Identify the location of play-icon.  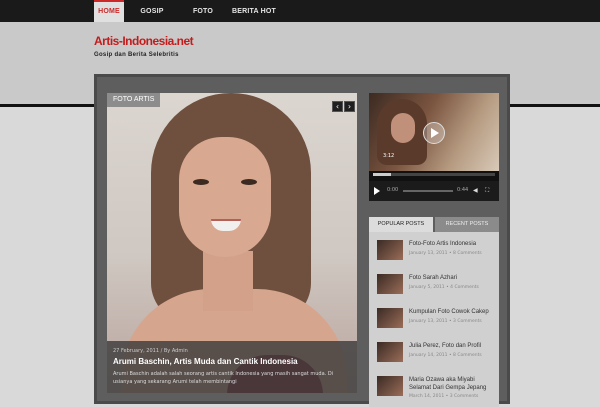
(377, 191).